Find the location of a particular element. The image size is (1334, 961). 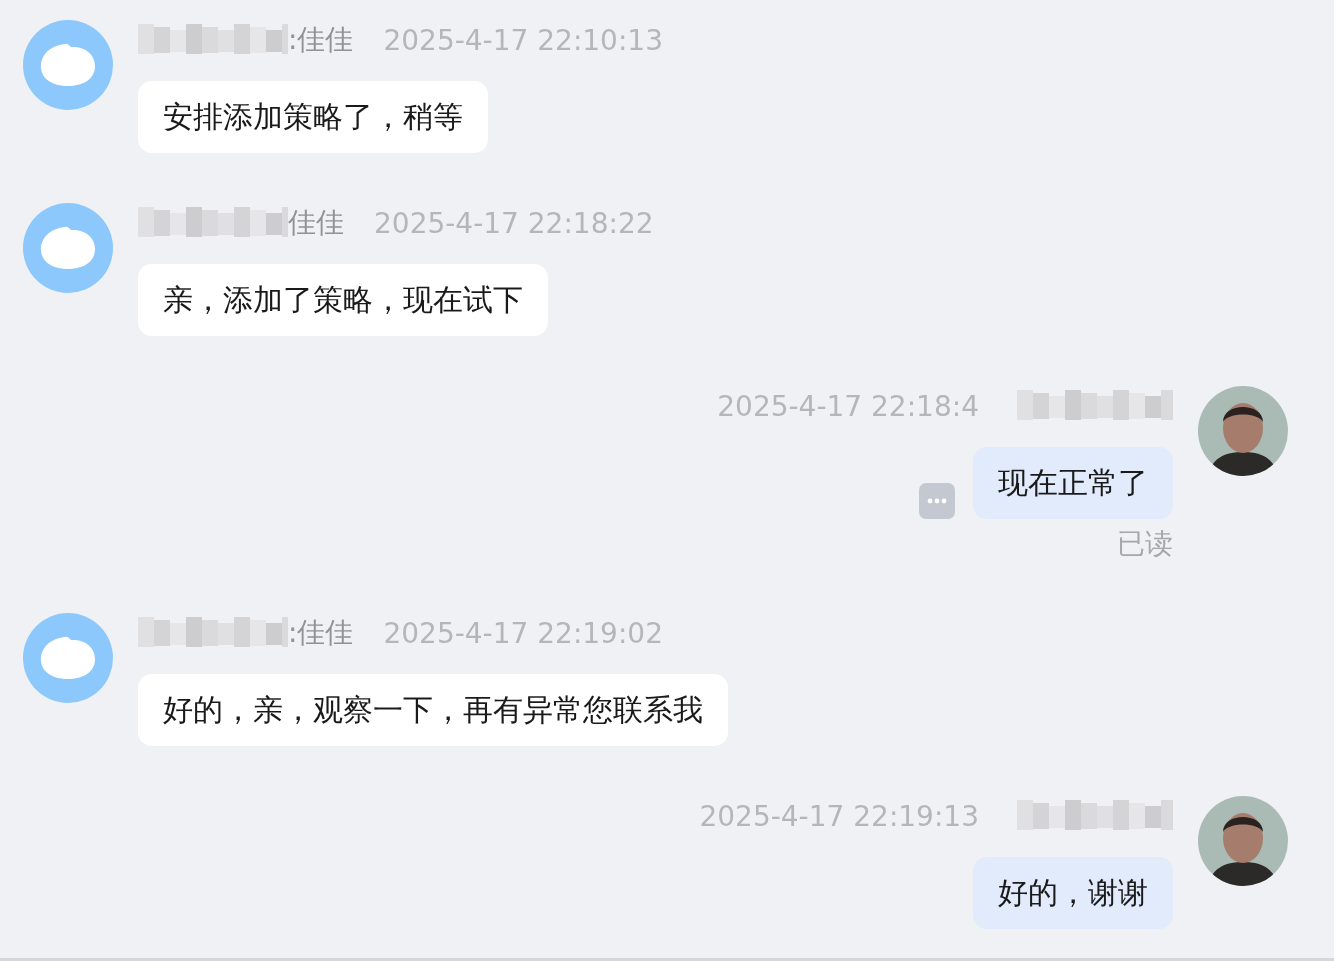

message-bubble: 好的，亲，观察一下，再有异常您联系我 is located at coordinates (433, 710).